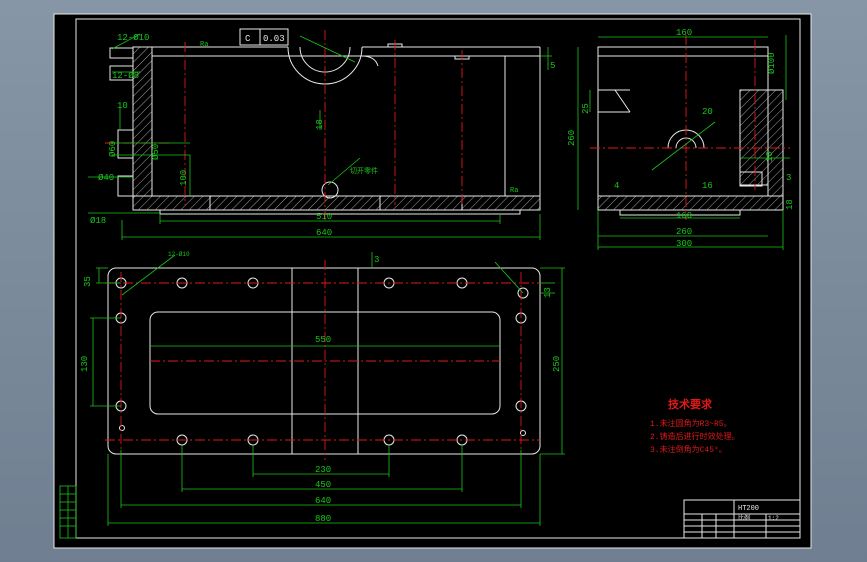  What do you see at coordinates (106, 178) in the screenshot?
I see `dim-dia40: Ø40` at bounding box center [106, 178].